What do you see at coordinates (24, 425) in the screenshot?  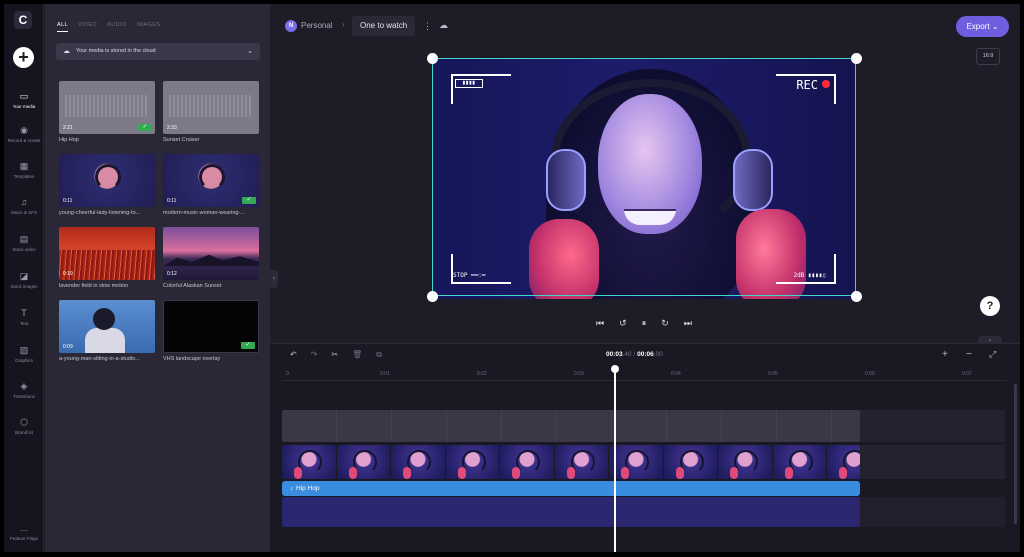 I see `sidebar-item-brand-kit: ⬡ Brand kit` at bounding box center [24, 425].